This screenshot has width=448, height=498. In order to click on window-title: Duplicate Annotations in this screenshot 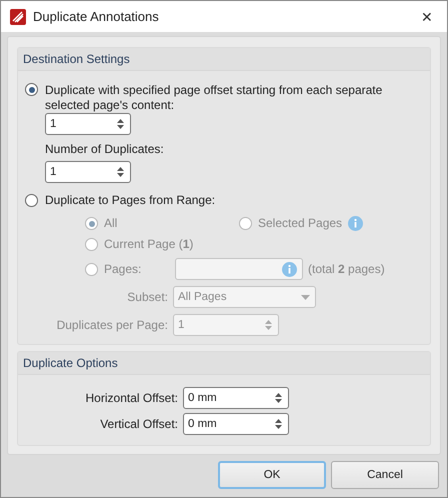, I will do `click(96, 16)`.